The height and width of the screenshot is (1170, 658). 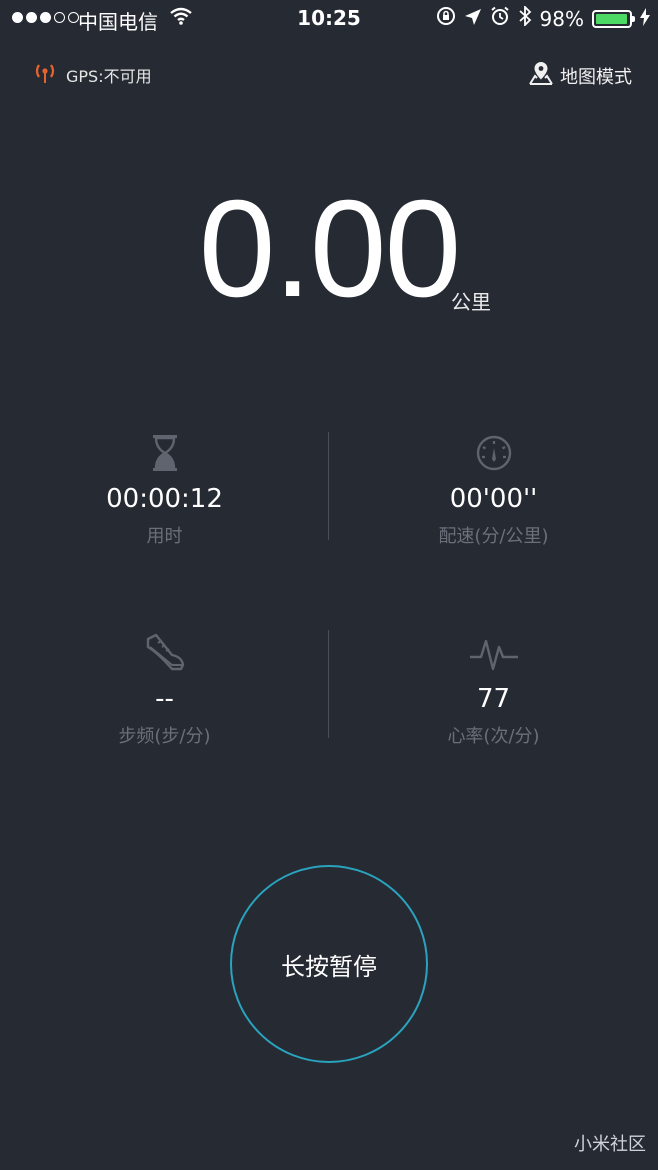 I want to click on pause-button-label: 长按暂停, so click(x=329, y=966).